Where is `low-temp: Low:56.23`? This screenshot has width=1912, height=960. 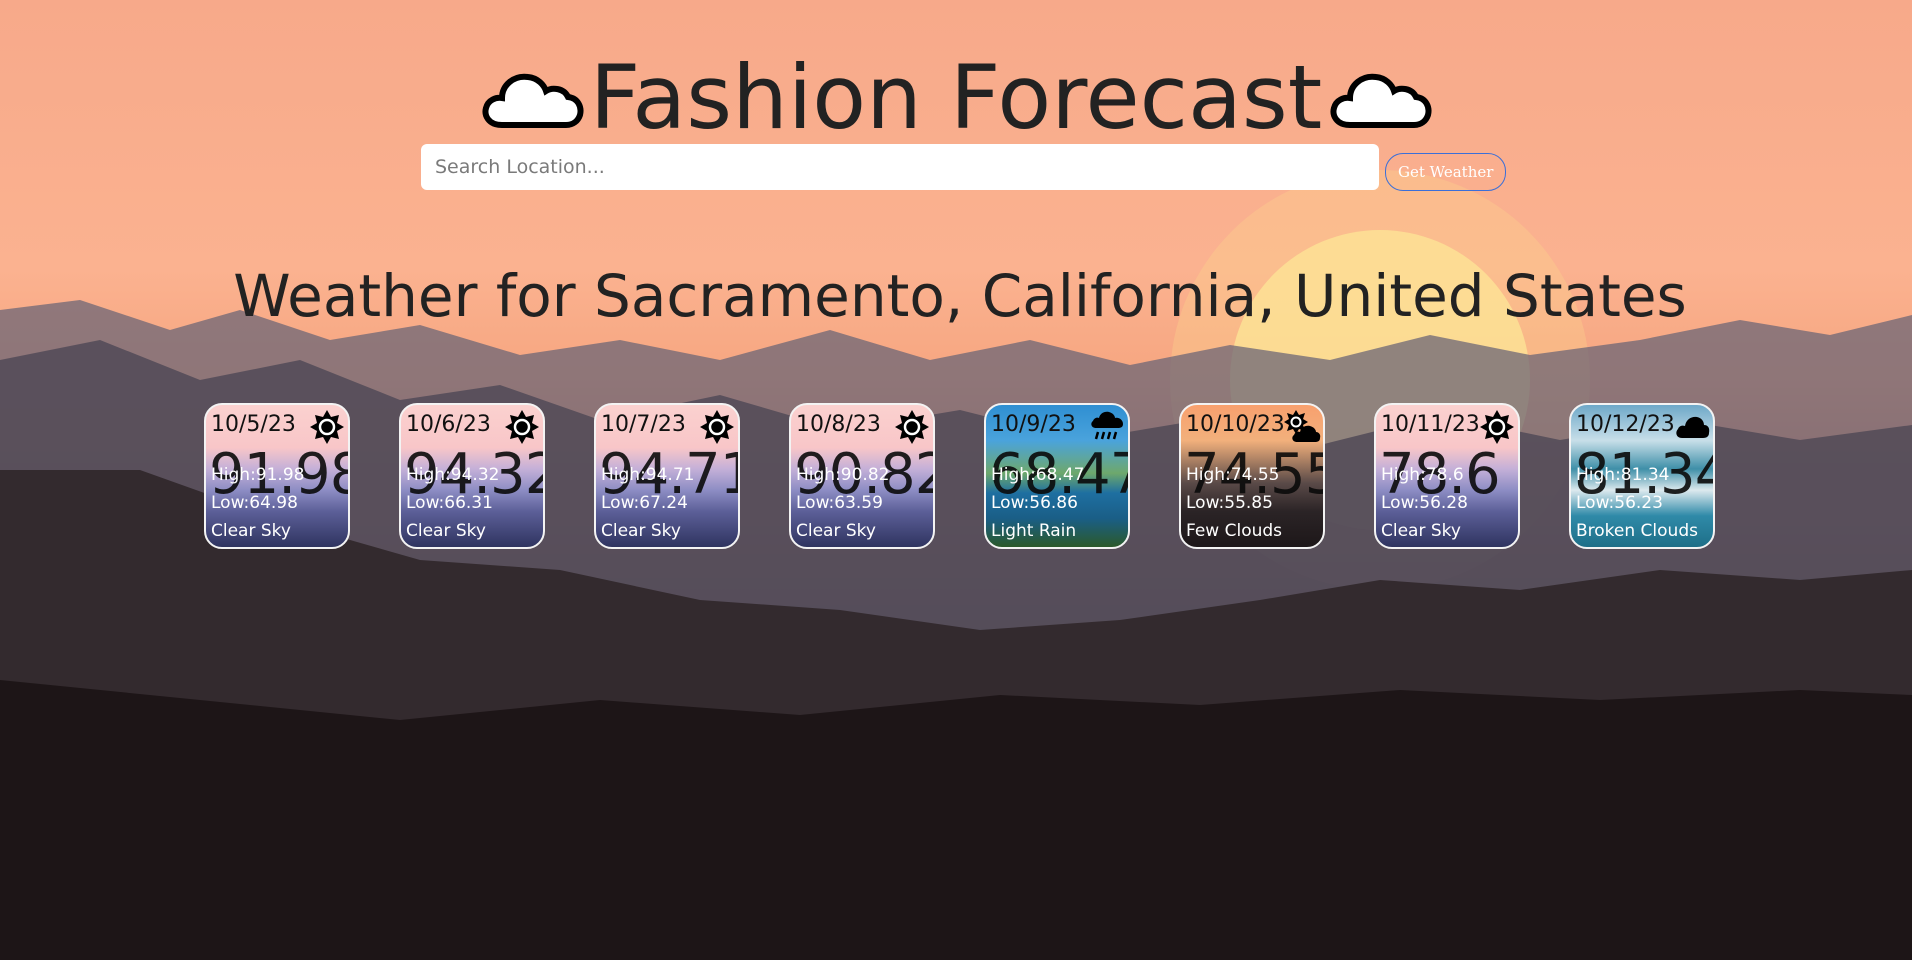 low-temp: Low:56.23 is located at coordinates (1619, 503).